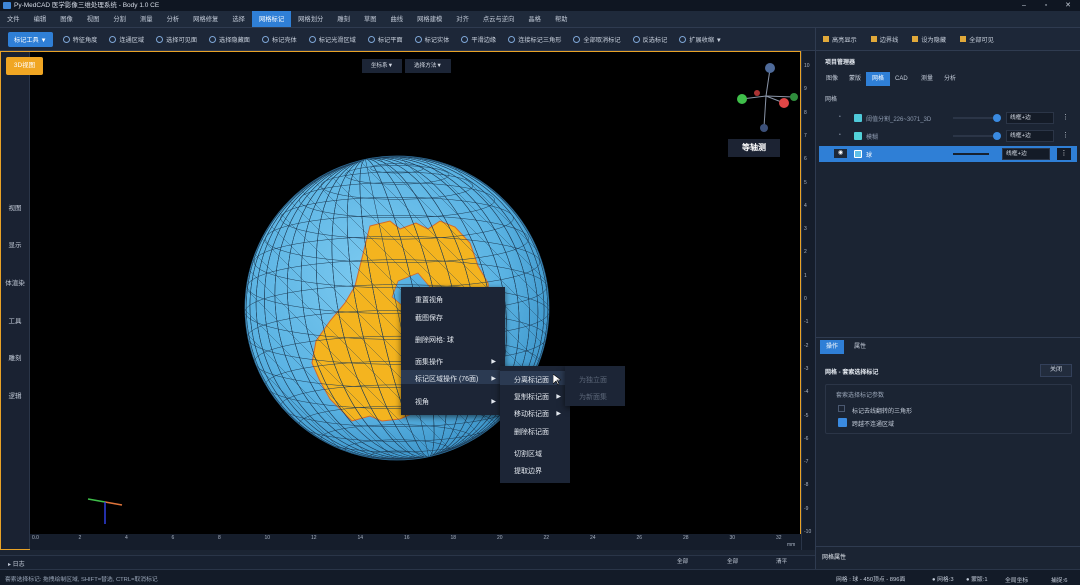 This screenshot has height=585, width=1080. Describe the element at coordinates (781, 561) in the screenshot. I see `log-clear-button: 清平` at that location.